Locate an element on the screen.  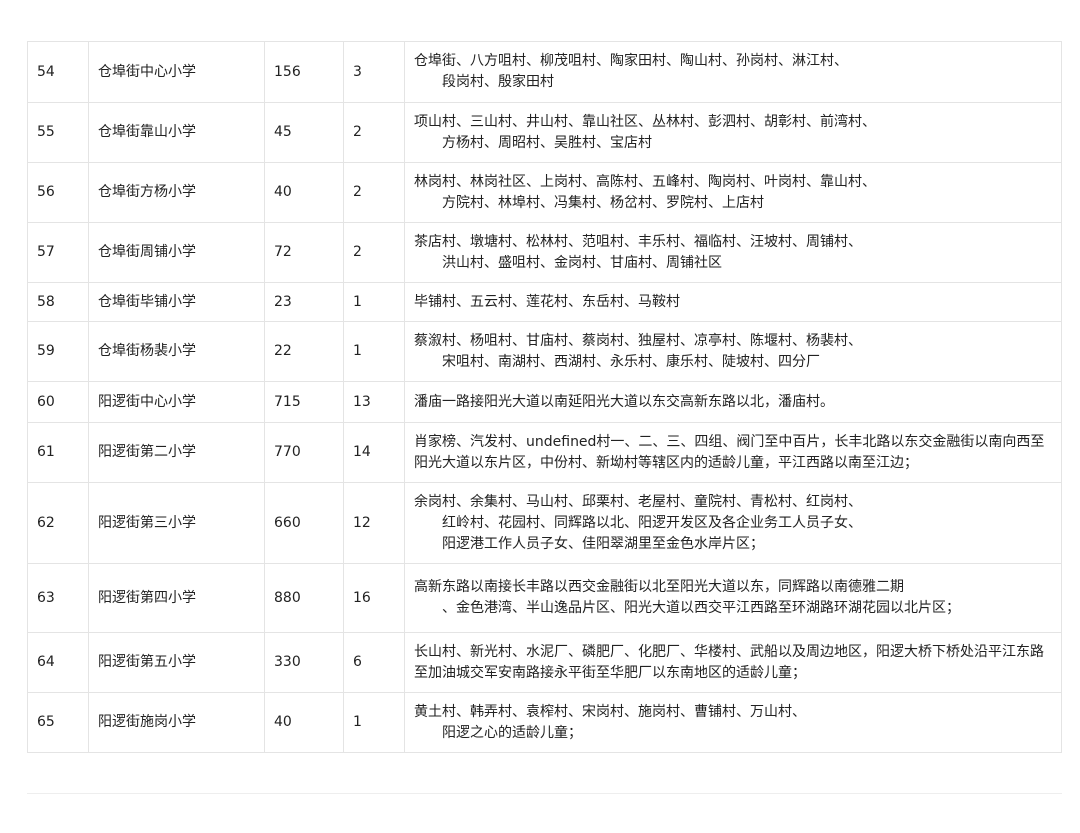
school-name-cell: 仓埠街方杨小学 is located at coordinates (176, 192).